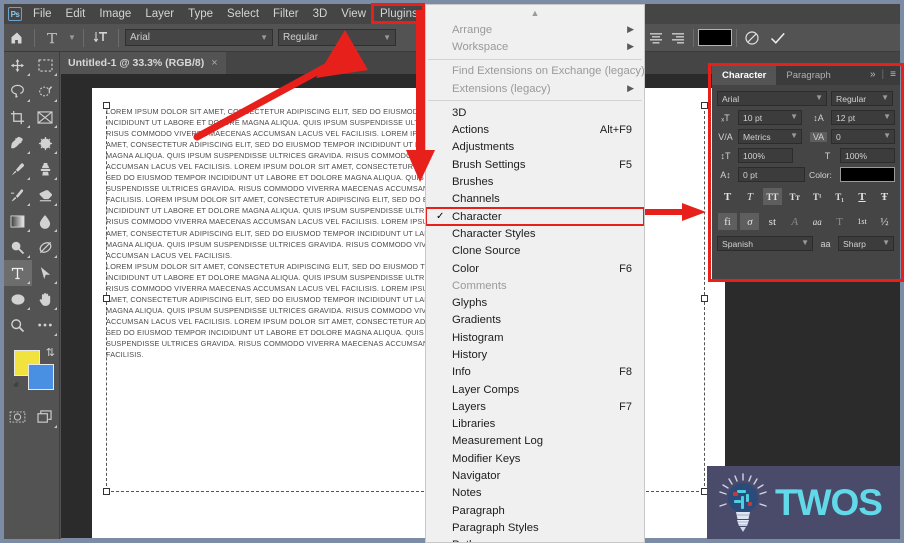 This screenshot has width=904, height=543. Describe the element at coordinates (52, 38) in the screenshot. I see `type-tool-icon` at that location.